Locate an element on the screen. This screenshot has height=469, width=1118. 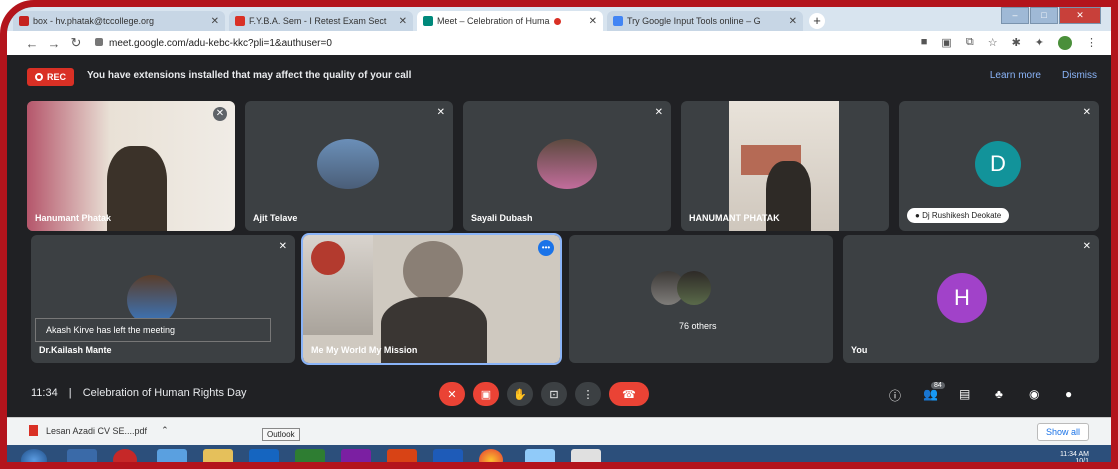
folder-icon is located at coordinates (218, 455).